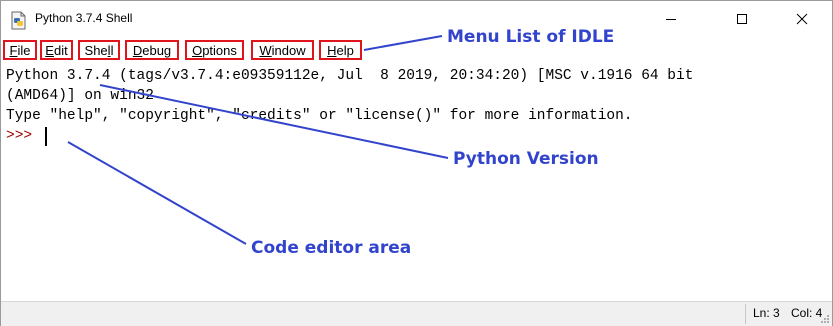 The width and height of the screenshot is (833, 326). I want to click on status-bar: Ln: 3 Col: 4, so click(416, 313).